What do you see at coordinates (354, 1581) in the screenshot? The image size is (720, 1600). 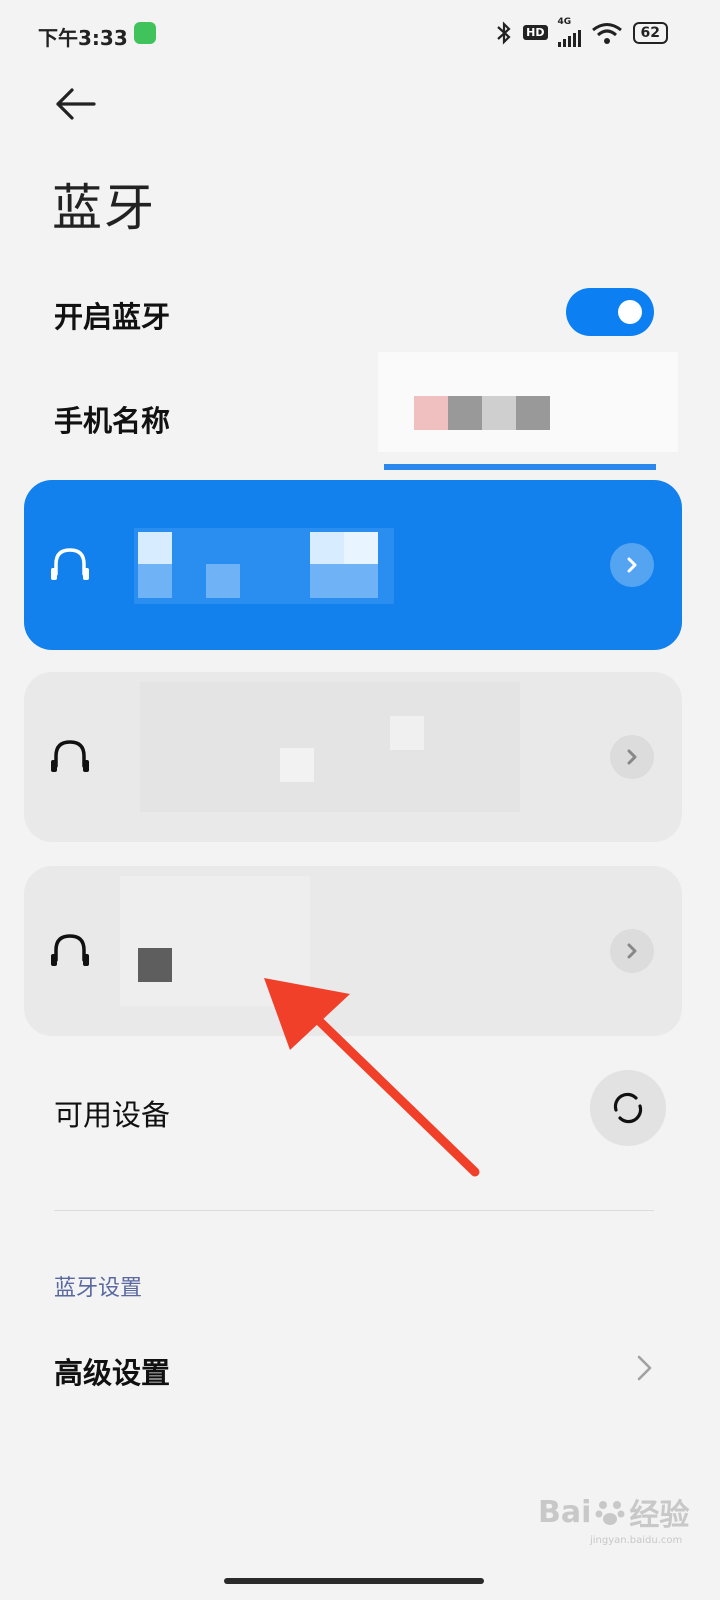 I see `home-indicator` at bounding box center [354, 1581].